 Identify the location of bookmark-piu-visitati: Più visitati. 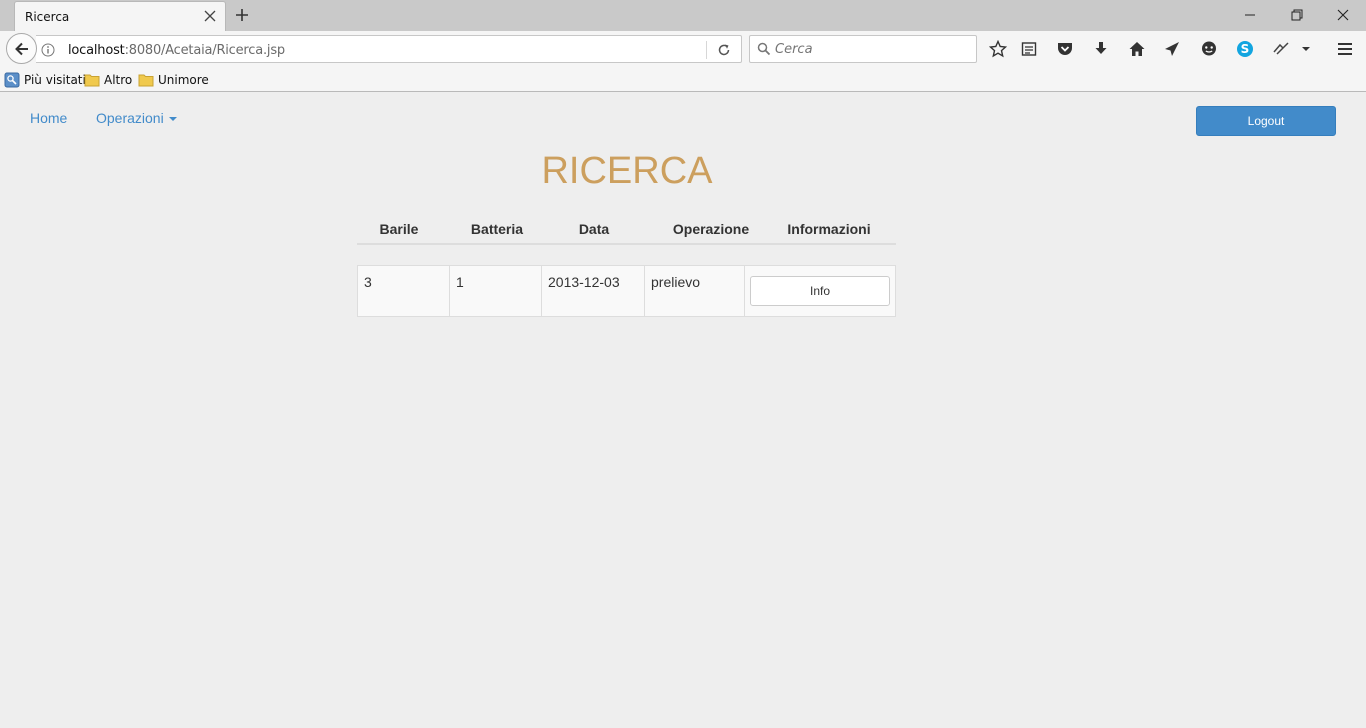
(45, 80).